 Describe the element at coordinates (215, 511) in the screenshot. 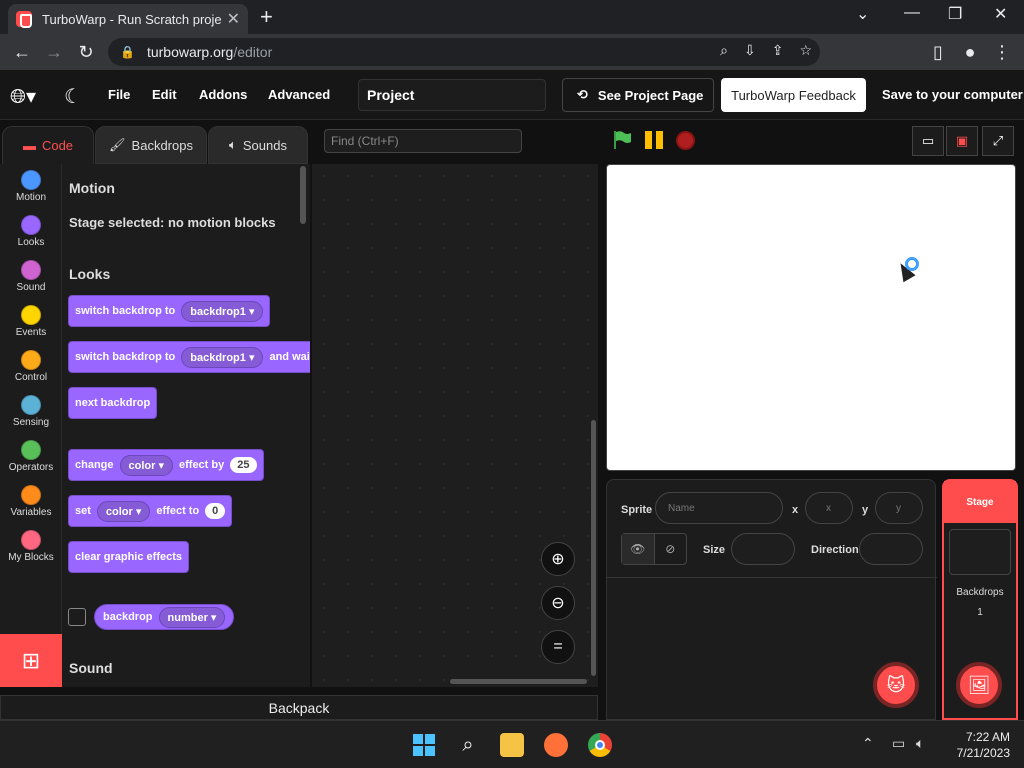

I see `effect-to-input: 0` at that location.